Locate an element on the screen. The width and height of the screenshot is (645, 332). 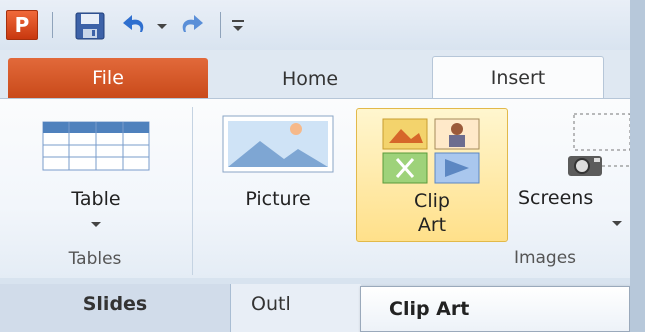
group-divider is located at coordinates (192, 191).